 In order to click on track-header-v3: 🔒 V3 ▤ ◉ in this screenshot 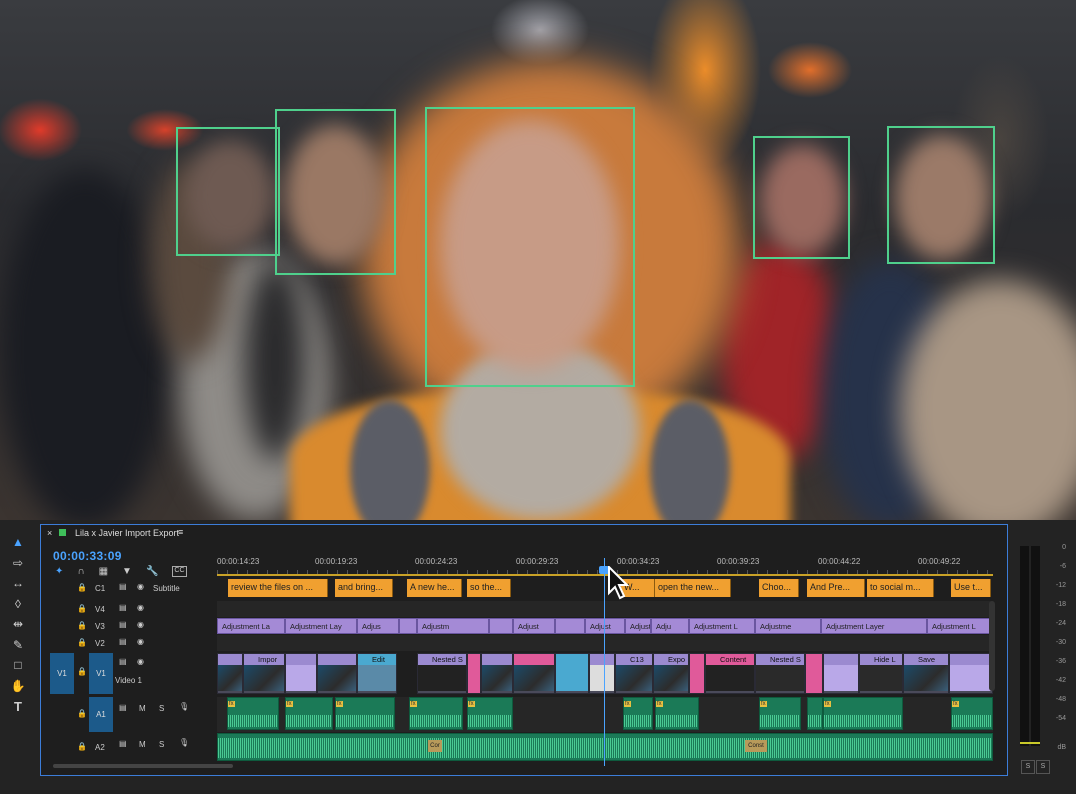, I will do `click(129, 626)`.